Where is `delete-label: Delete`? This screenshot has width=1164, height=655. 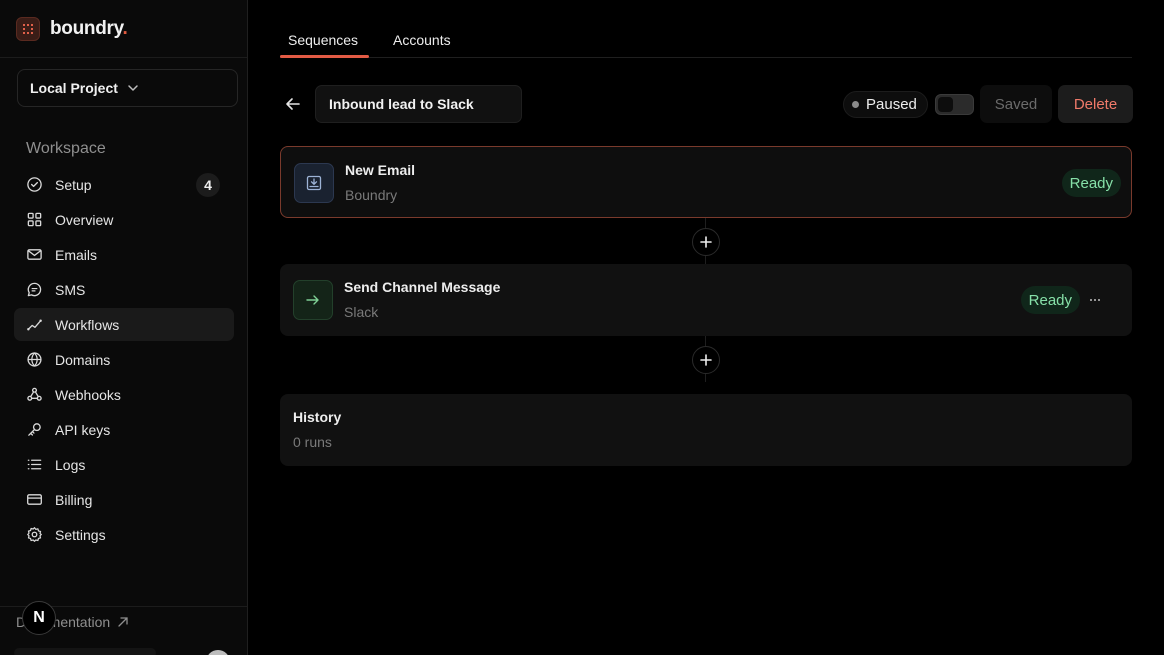 delete-label: Delete is located at coordinates (1095, 104).